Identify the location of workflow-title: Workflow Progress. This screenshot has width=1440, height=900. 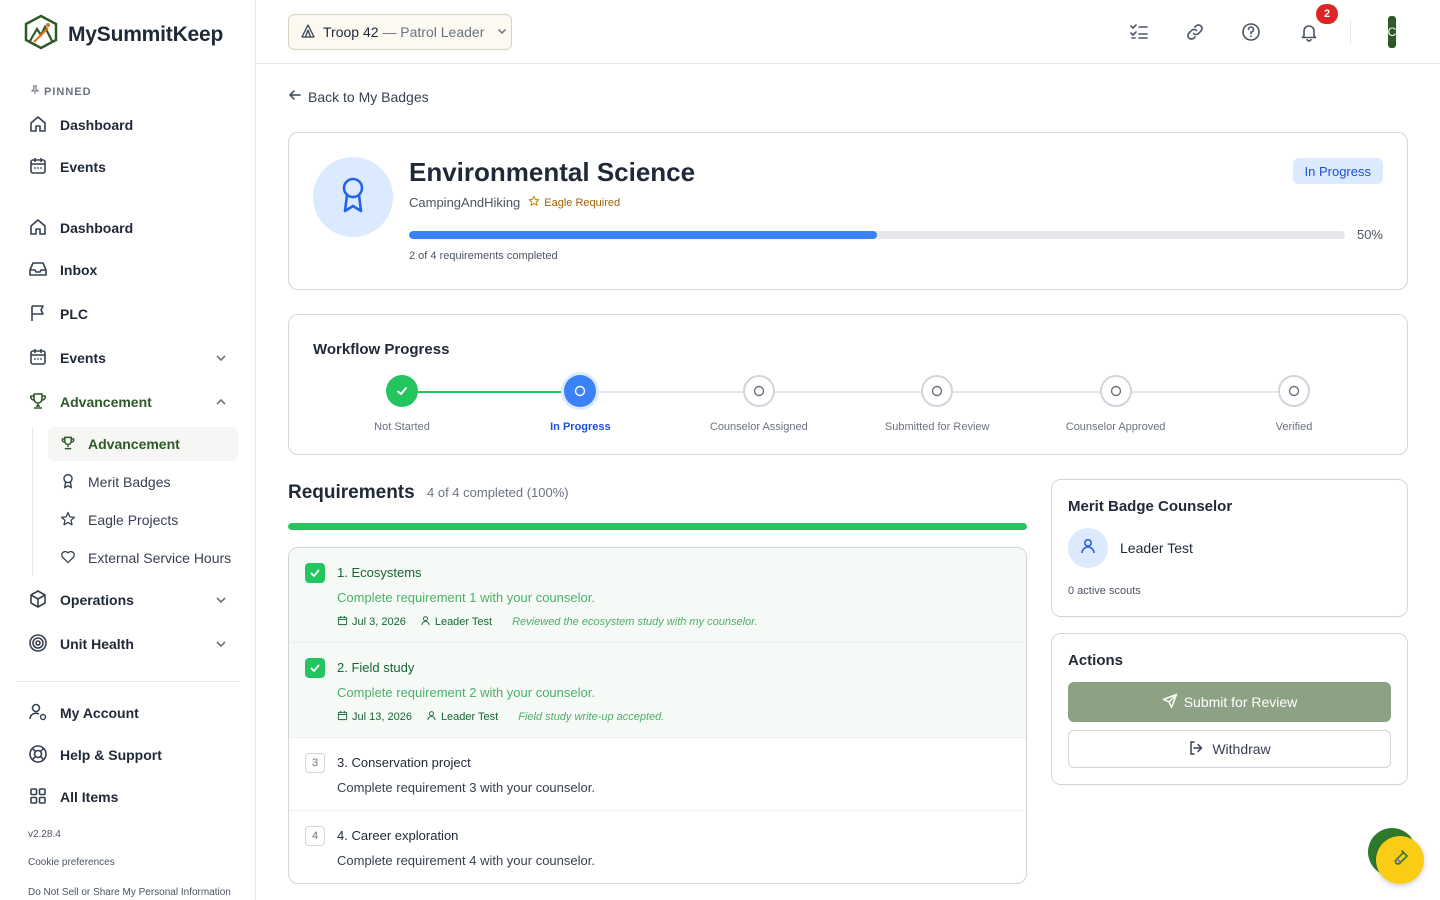
(381, 349).